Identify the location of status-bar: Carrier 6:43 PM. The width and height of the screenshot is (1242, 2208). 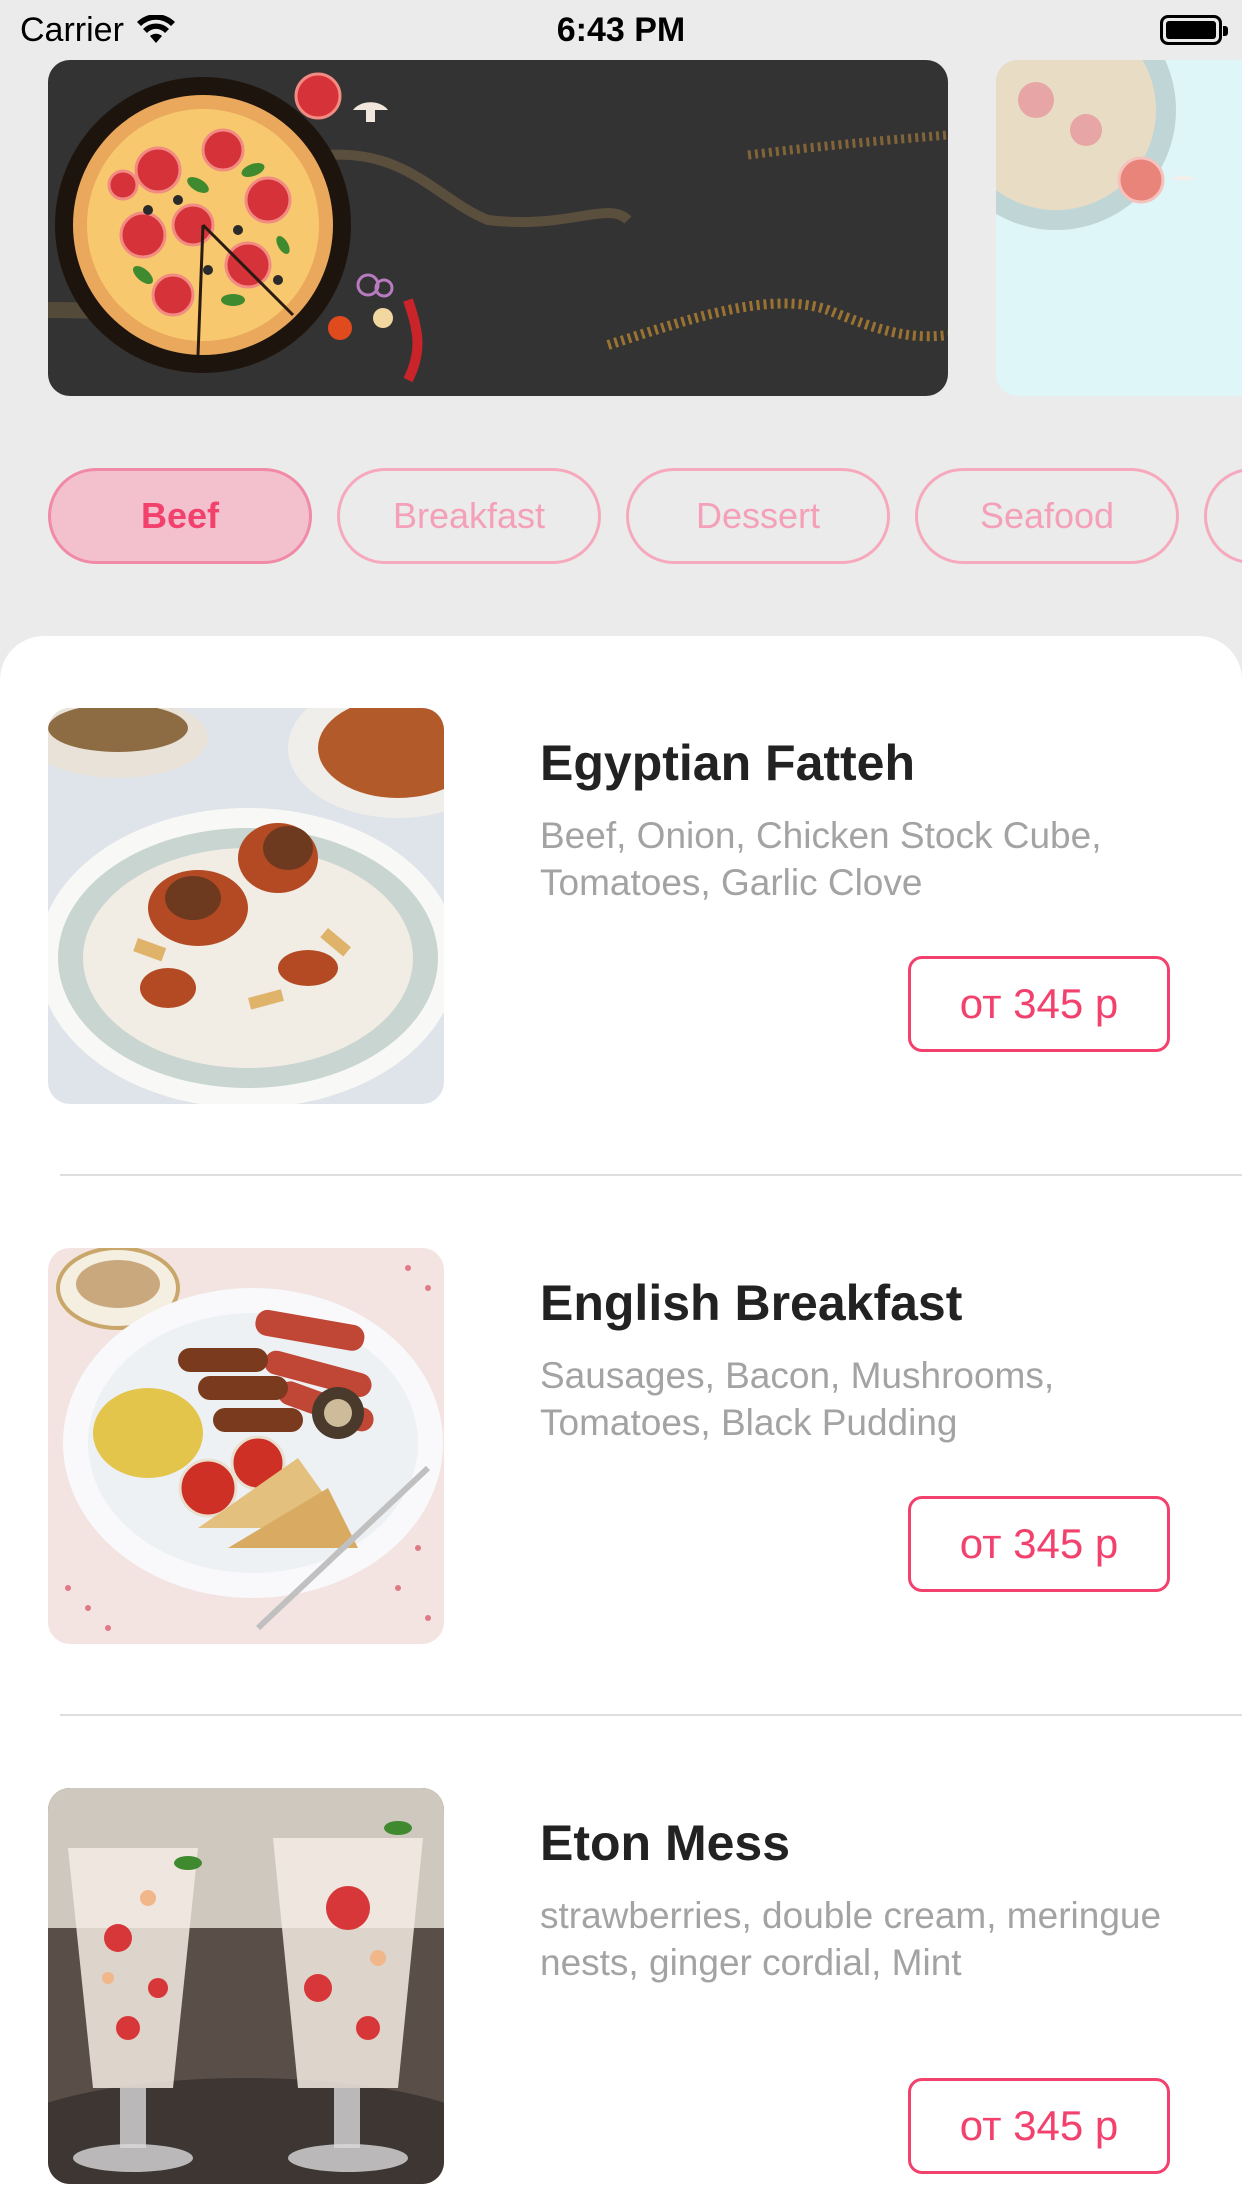
(621, 30).